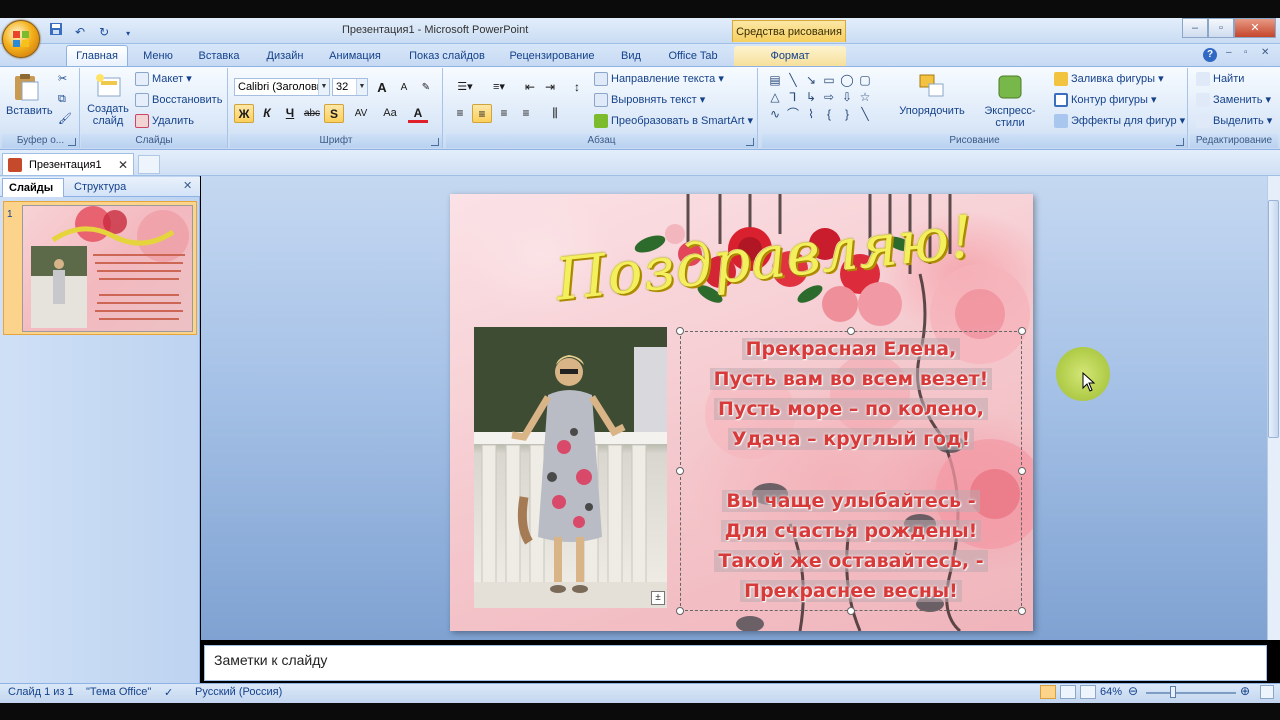 The height and width of the screenshot is (720, 1280). What do you see at coordinates (1105, 100) in the screenshot?
I see `shape-outline-button: Контур фигуры ▾` at bounding box center [1105, 100].